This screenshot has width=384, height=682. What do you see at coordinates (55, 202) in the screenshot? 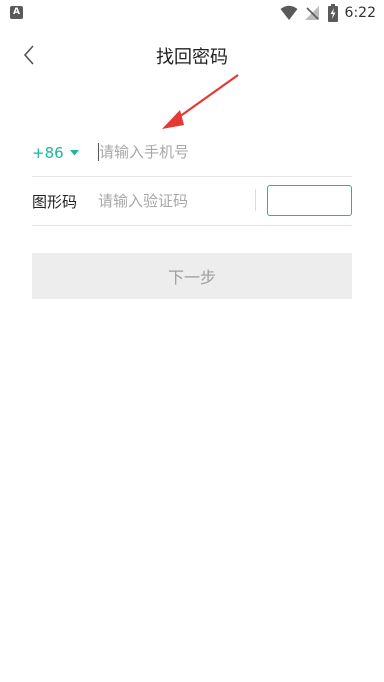
I see `captcha-label: 图形码` at bounding box center [55, 202].